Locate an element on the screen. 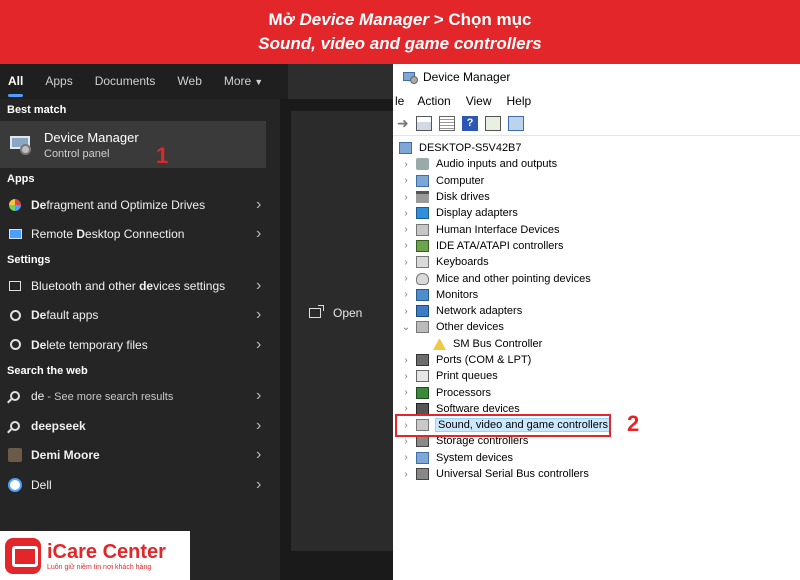 The width and height of the screenshot is (800, 580). other-devices-icon is located at coordinates (422, 327).